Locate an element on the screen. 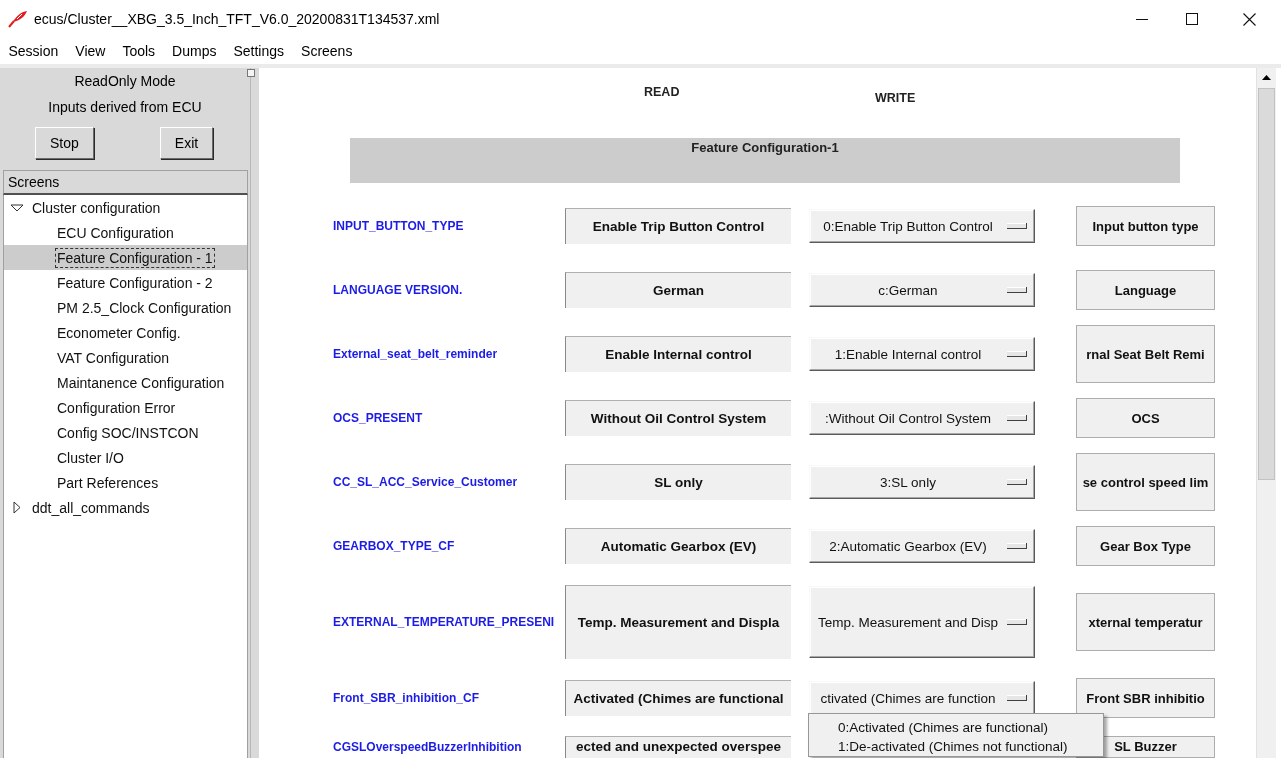 The width and height of the screenshot is (1281, 758). read-value-field: SL only is located at coordinates (678, 482).